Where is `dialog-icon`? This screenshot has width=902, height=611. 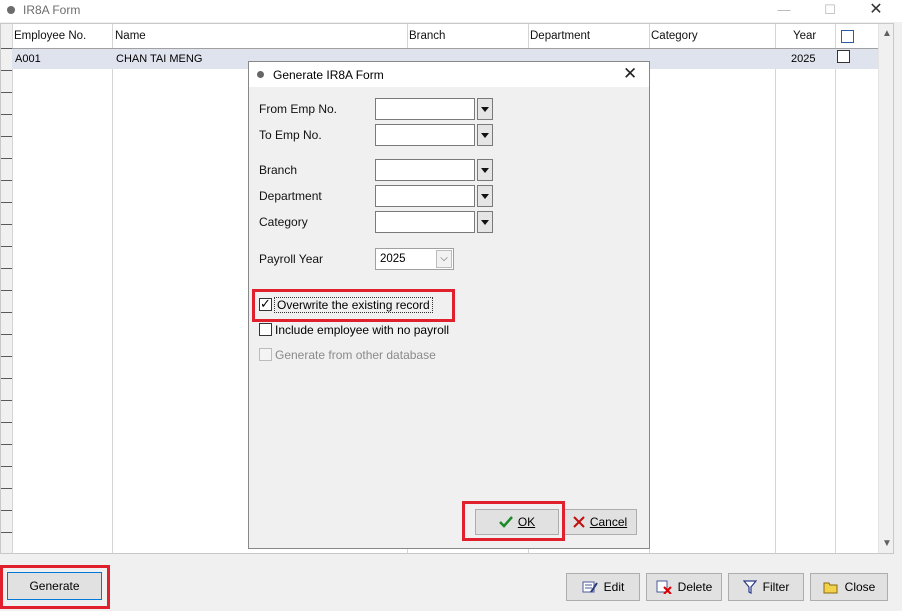
dialog-icon is located at coordinates (260, 74).